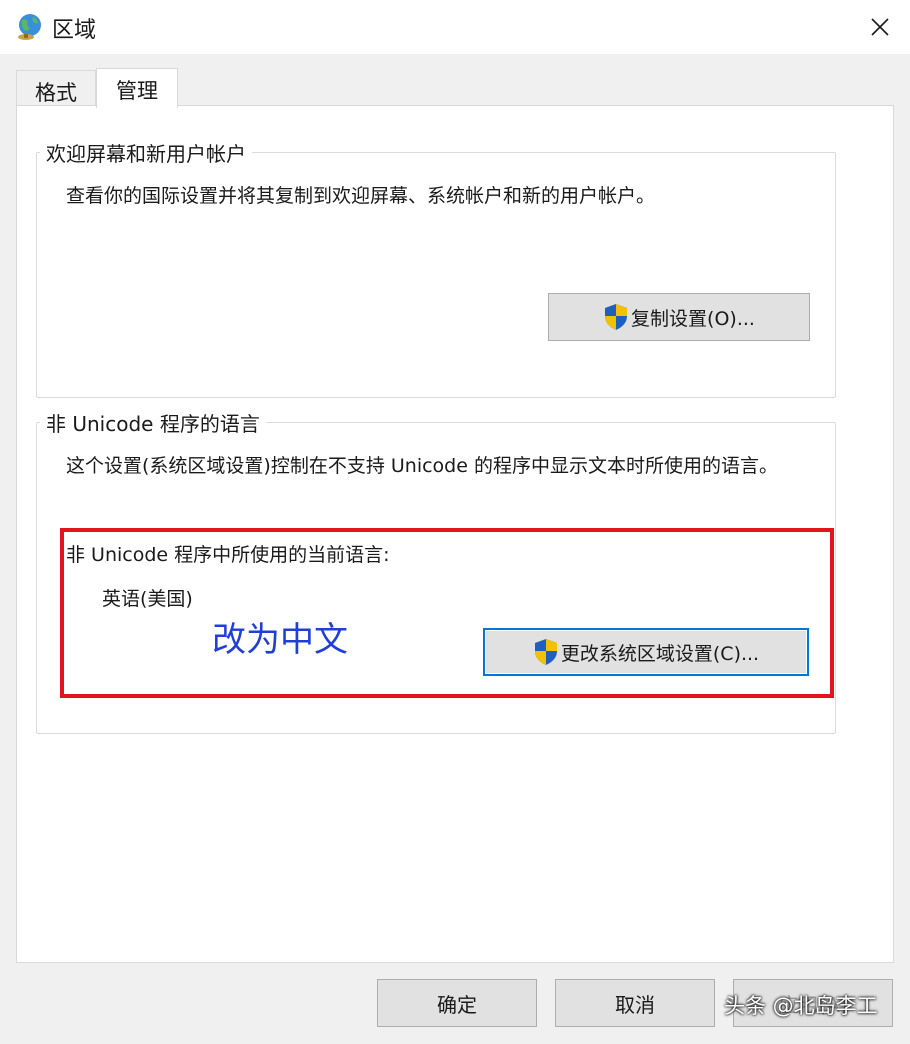 This screenshot has width=910, height=1044. Describe the element at coordinates (29, 27) in the screenshot. I see `globe-icon` at that location.